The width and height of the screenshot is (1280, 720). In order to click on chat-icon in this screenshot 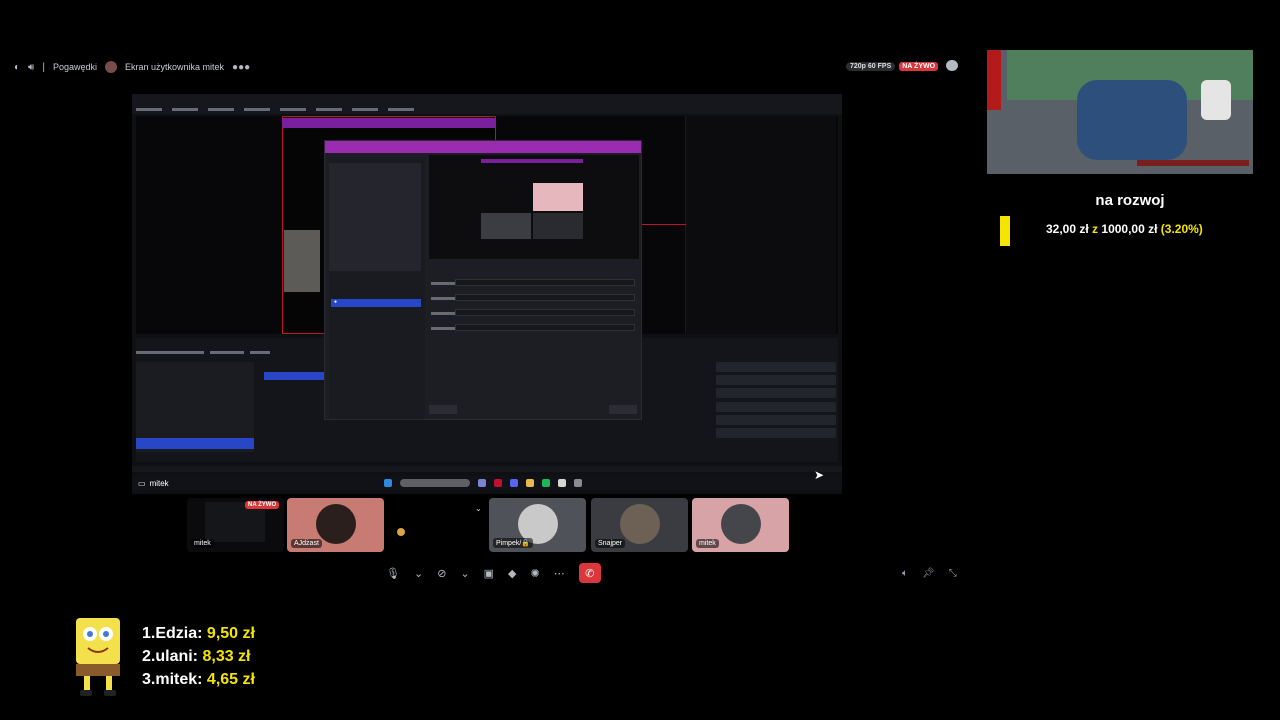, I will do `click(952, 65)`.